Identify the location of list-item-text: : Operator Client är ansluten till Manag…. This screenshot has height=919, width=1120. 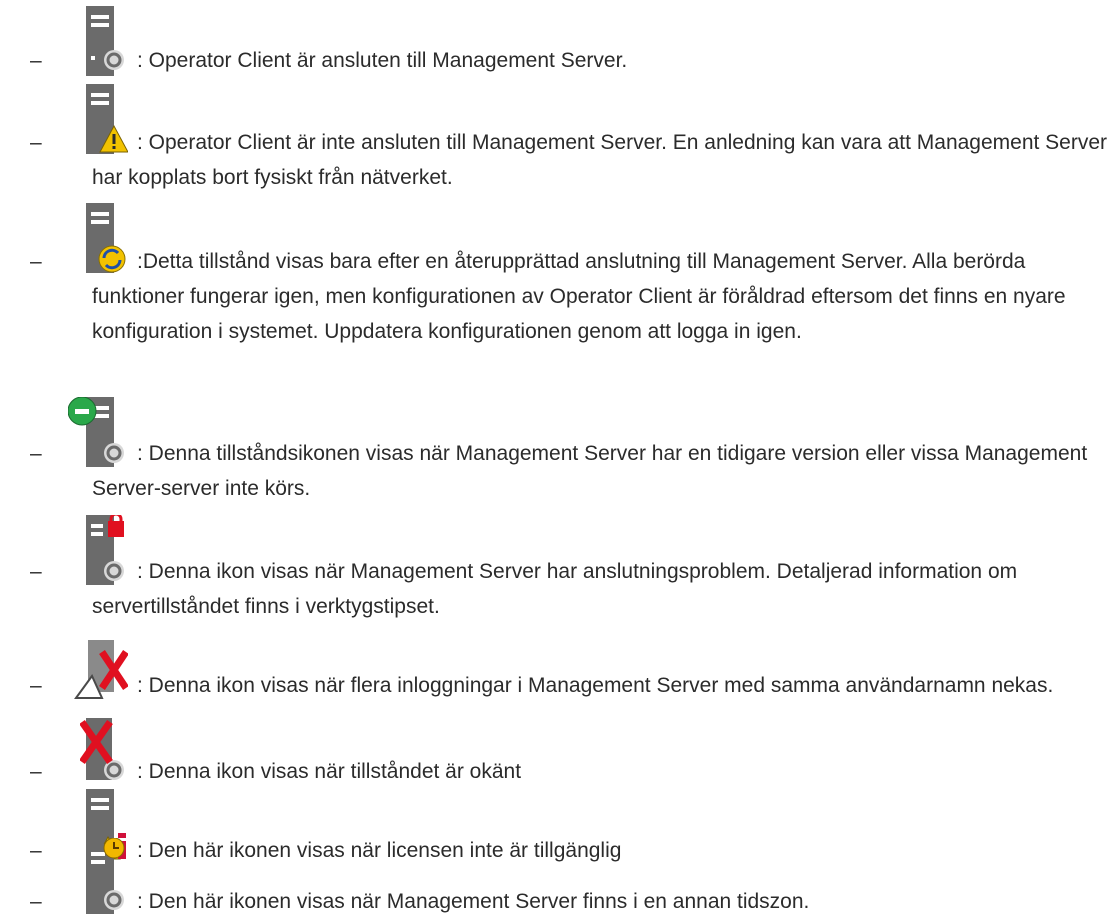
(382, 60).